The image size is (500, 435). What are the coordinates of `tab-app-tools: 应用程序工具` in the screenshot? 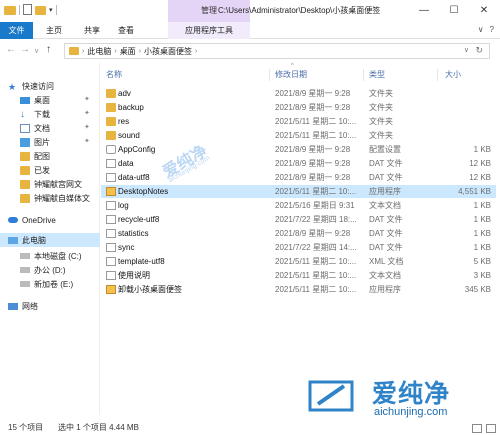 It's located at (209, 30).